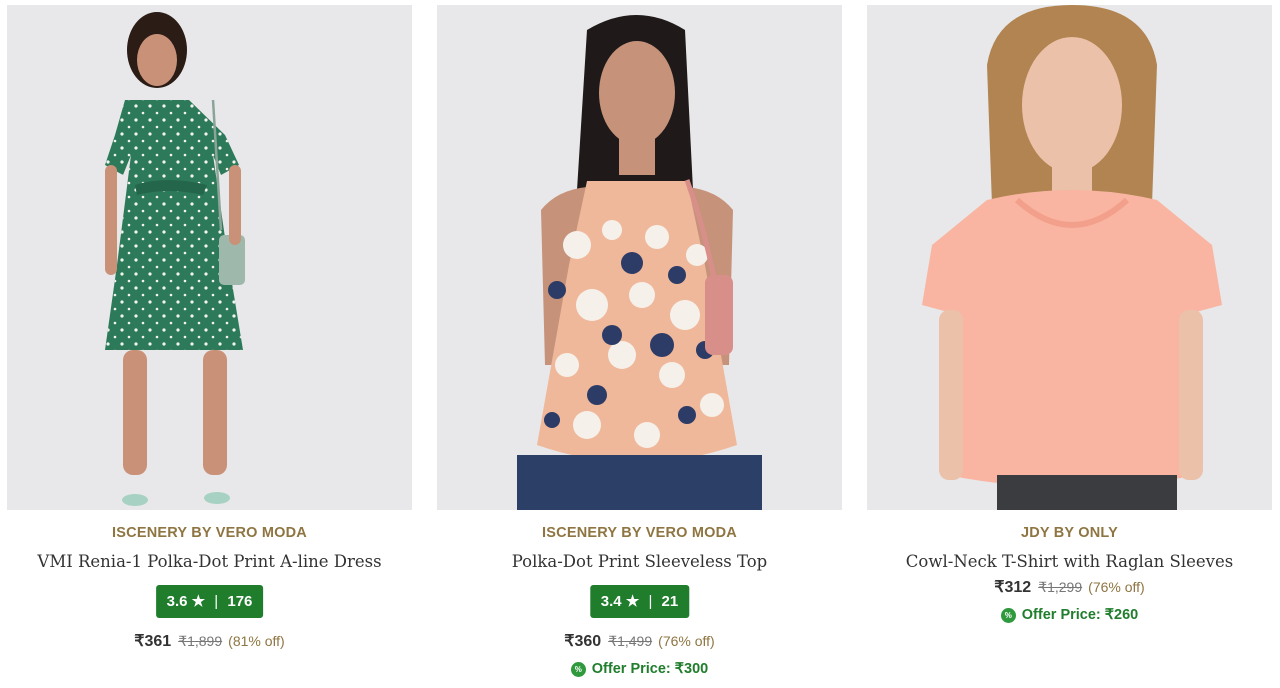 The width and height of the screenshot is (1280, 688). Describe the element at coordinates (611, 601) in the screenshot. I see `rating-score: 3.4` at that location.